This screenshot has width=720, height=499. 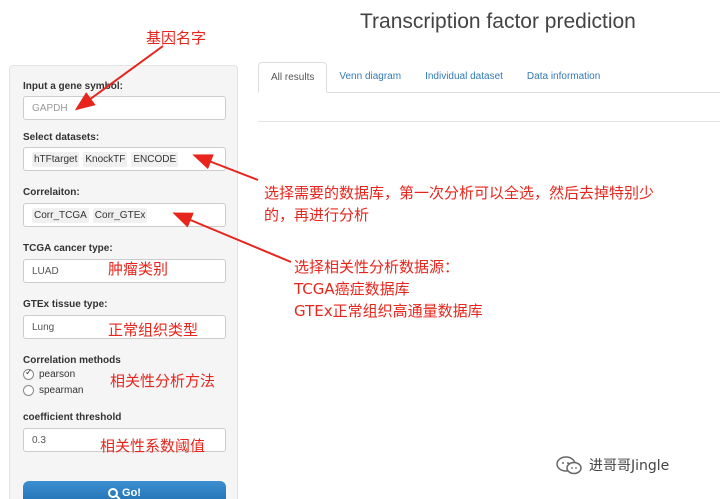 I want to click on annotation-corr-3: GTEx正常组织高通量数据库, so click(x=388, y=311).